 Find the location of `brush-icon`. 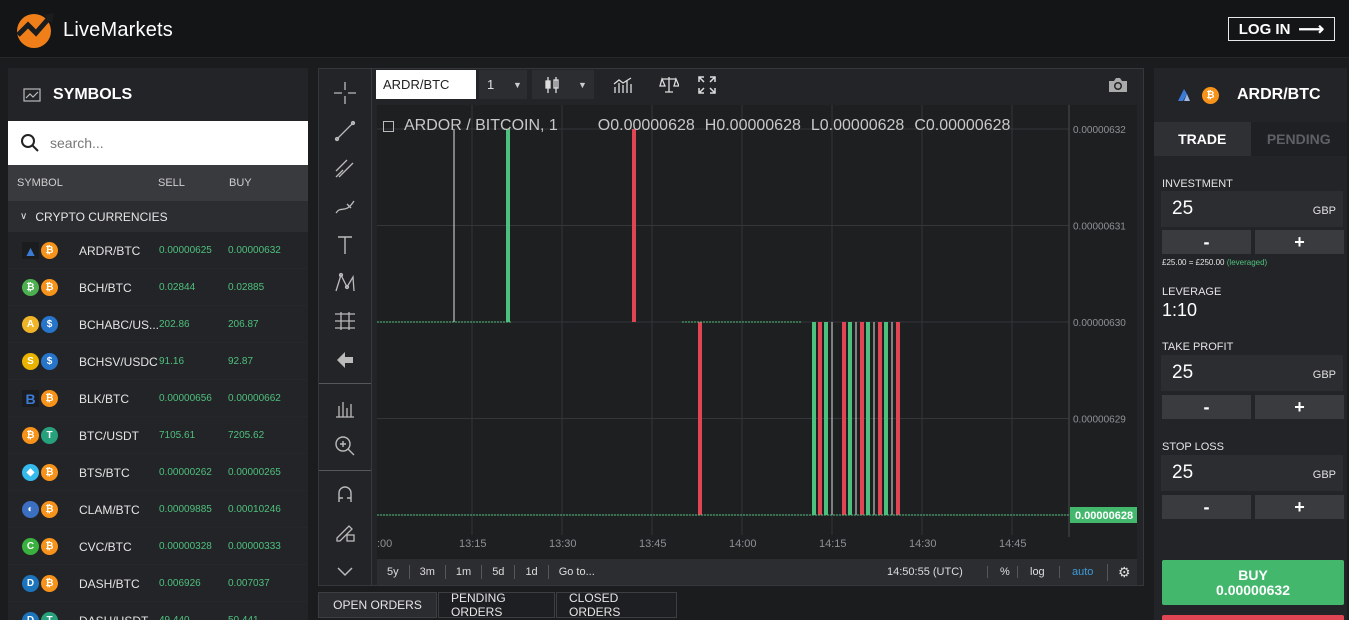

brush-icon is located at coordinates (345, 207).